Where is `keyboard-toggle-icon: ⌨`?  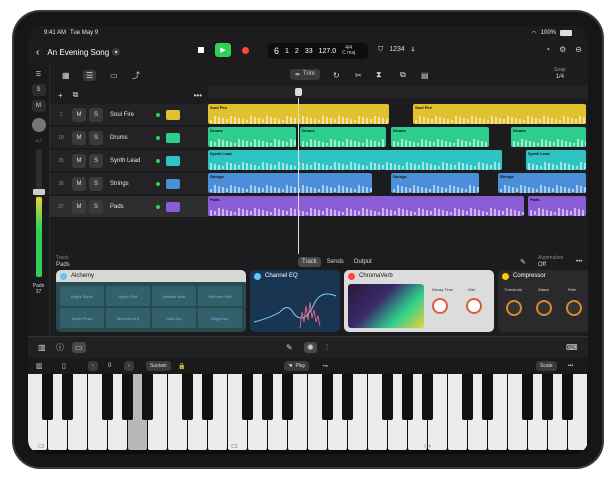 keyboard-toggle-icon: ⌨ is located at coordinates (572, 347).